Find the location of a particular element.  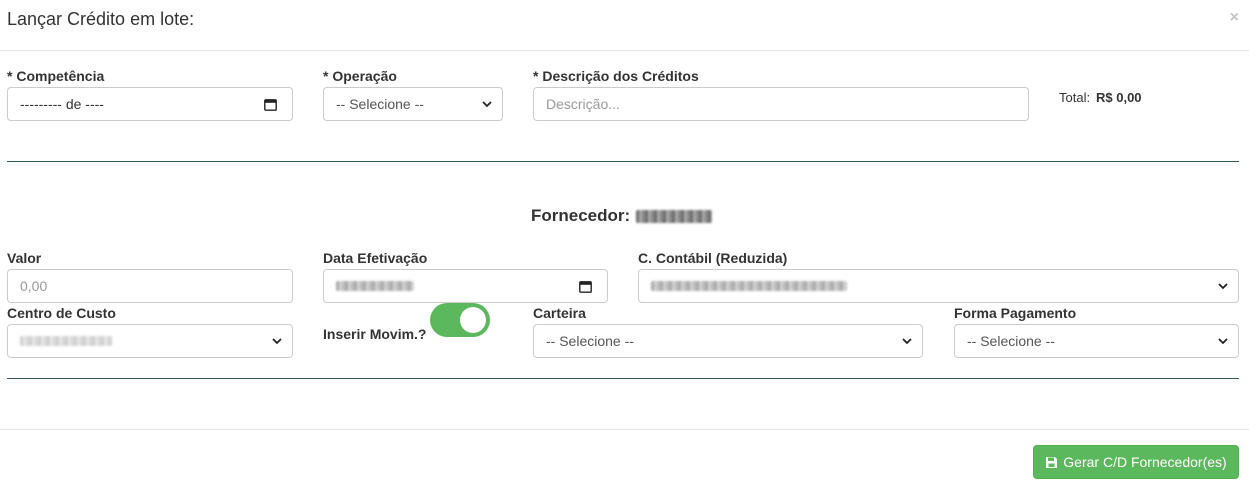

forma-pagamento-select: -- Selecione -- is located at coordinates (1096, 341).